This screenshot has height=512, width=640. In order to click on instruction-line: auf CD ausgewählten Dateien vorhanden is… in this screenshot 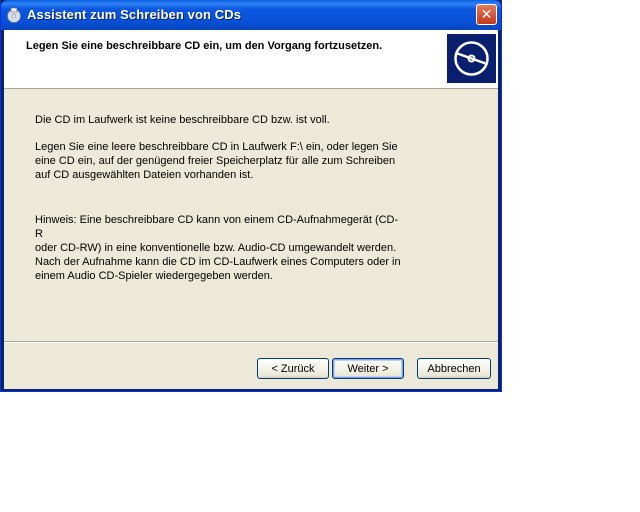, I will do `click(144, 175)`.